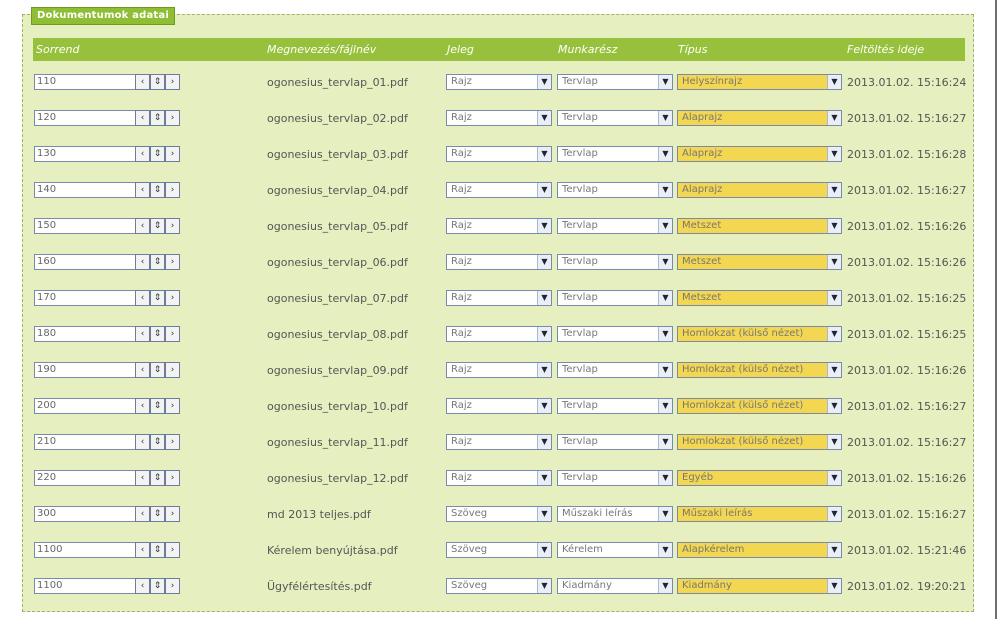 The height and width of the screenshot is (619, 997). Describe the element at coordinates (759, 262) in the screenshot. I see `type-select: Metszet ▼` at that location.